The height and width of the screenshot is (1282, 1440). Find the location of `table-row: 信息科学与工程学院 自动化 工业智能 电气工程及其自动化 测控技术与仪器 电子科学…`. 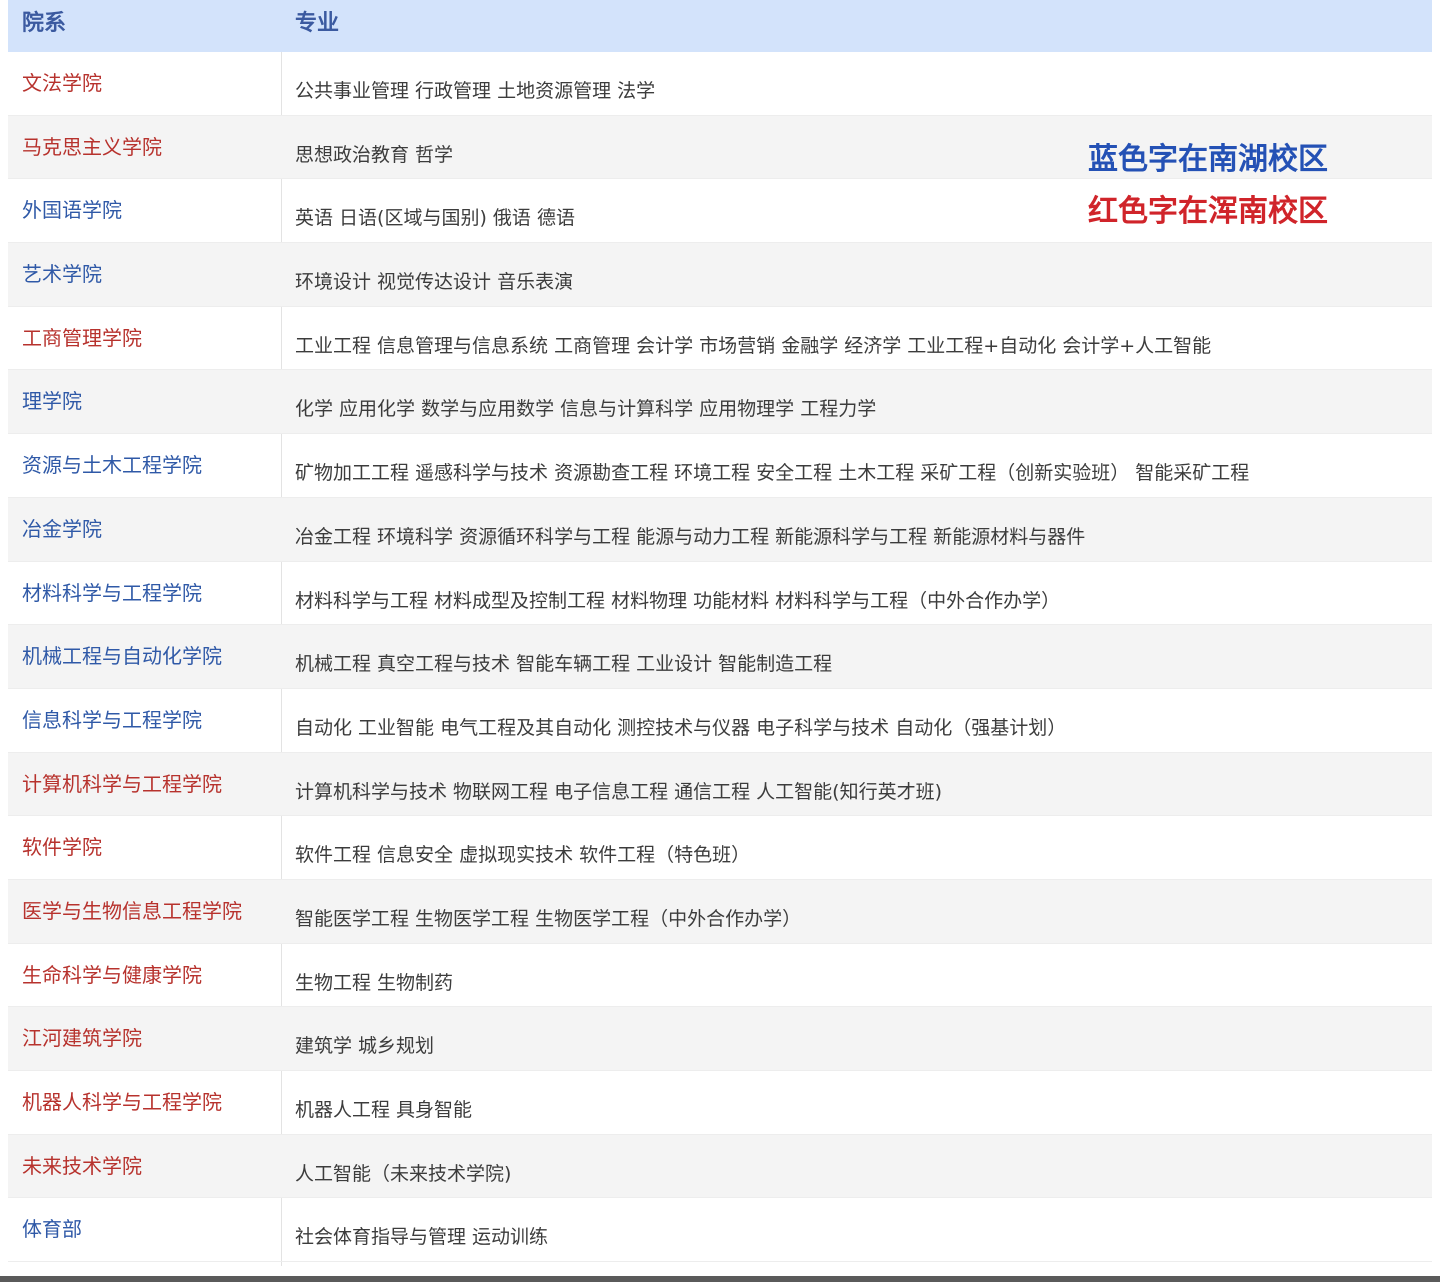

table-row: 信息科学与工程学院 自动化 工业智能 电气工程及其自动化 测控技术与仪器 电子科学… is located at coordinates (720, 721).